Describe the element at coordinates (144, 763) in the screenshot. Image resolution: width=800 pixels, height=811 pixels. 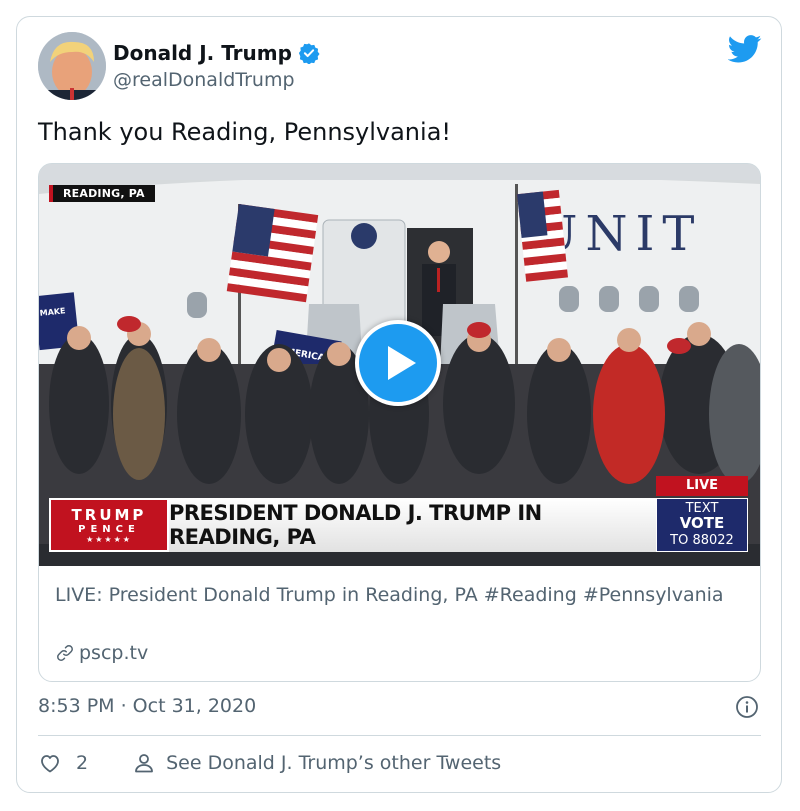
I see `person-icon` at that location.